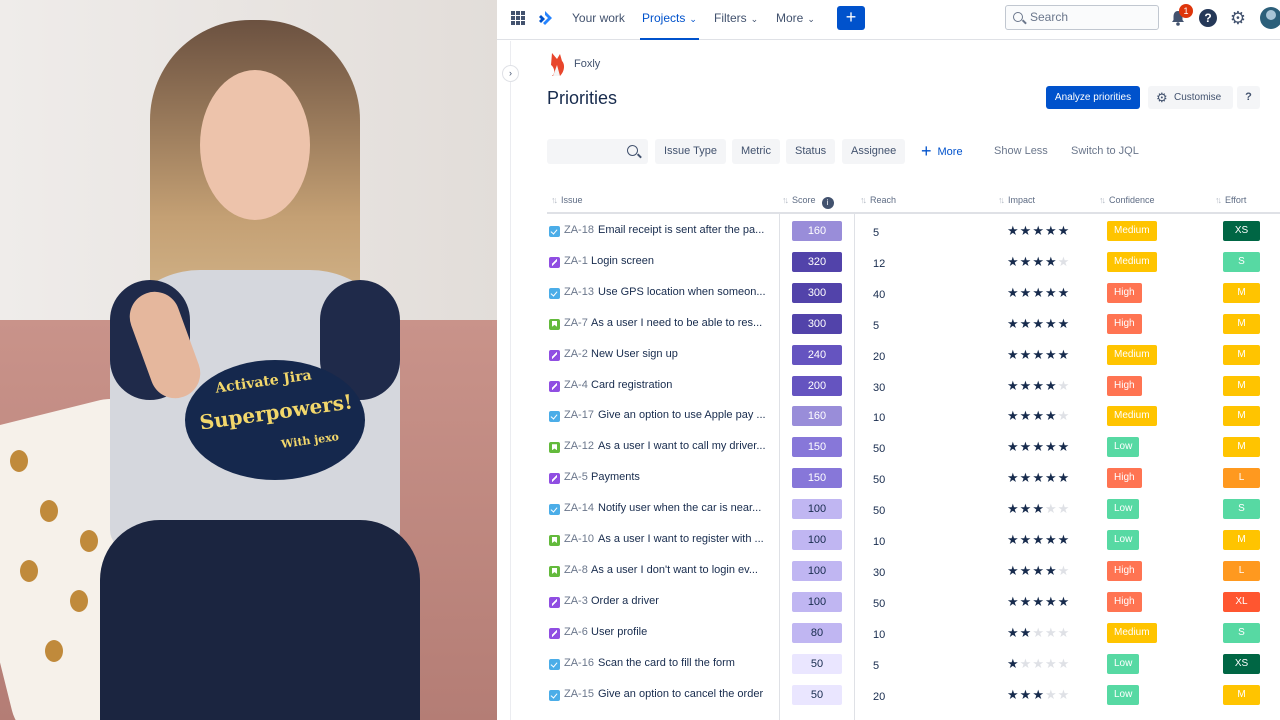  Describe the element at coordinates (1105, 151) in the screenshot. I see `switch-to-jql-link: Switch to JQL` at that location.